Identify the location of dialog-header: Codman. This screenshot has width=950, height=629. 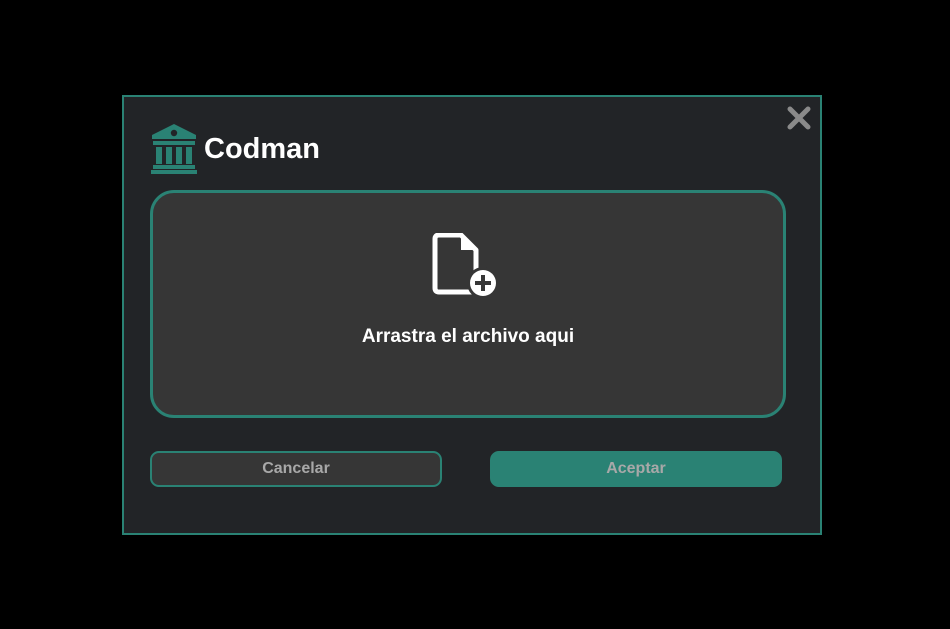
(235, 149).